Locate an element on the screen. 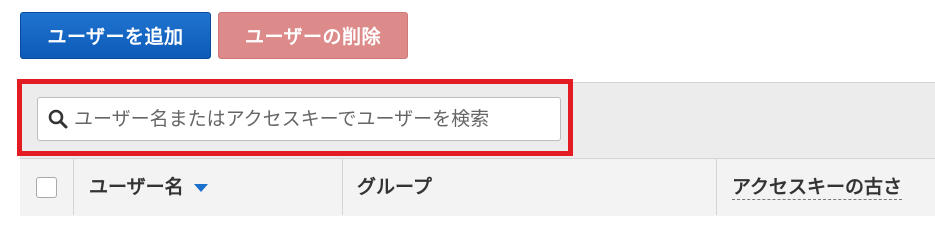  column-header-username: ユーザー名 is located at coordinates (148, 185).